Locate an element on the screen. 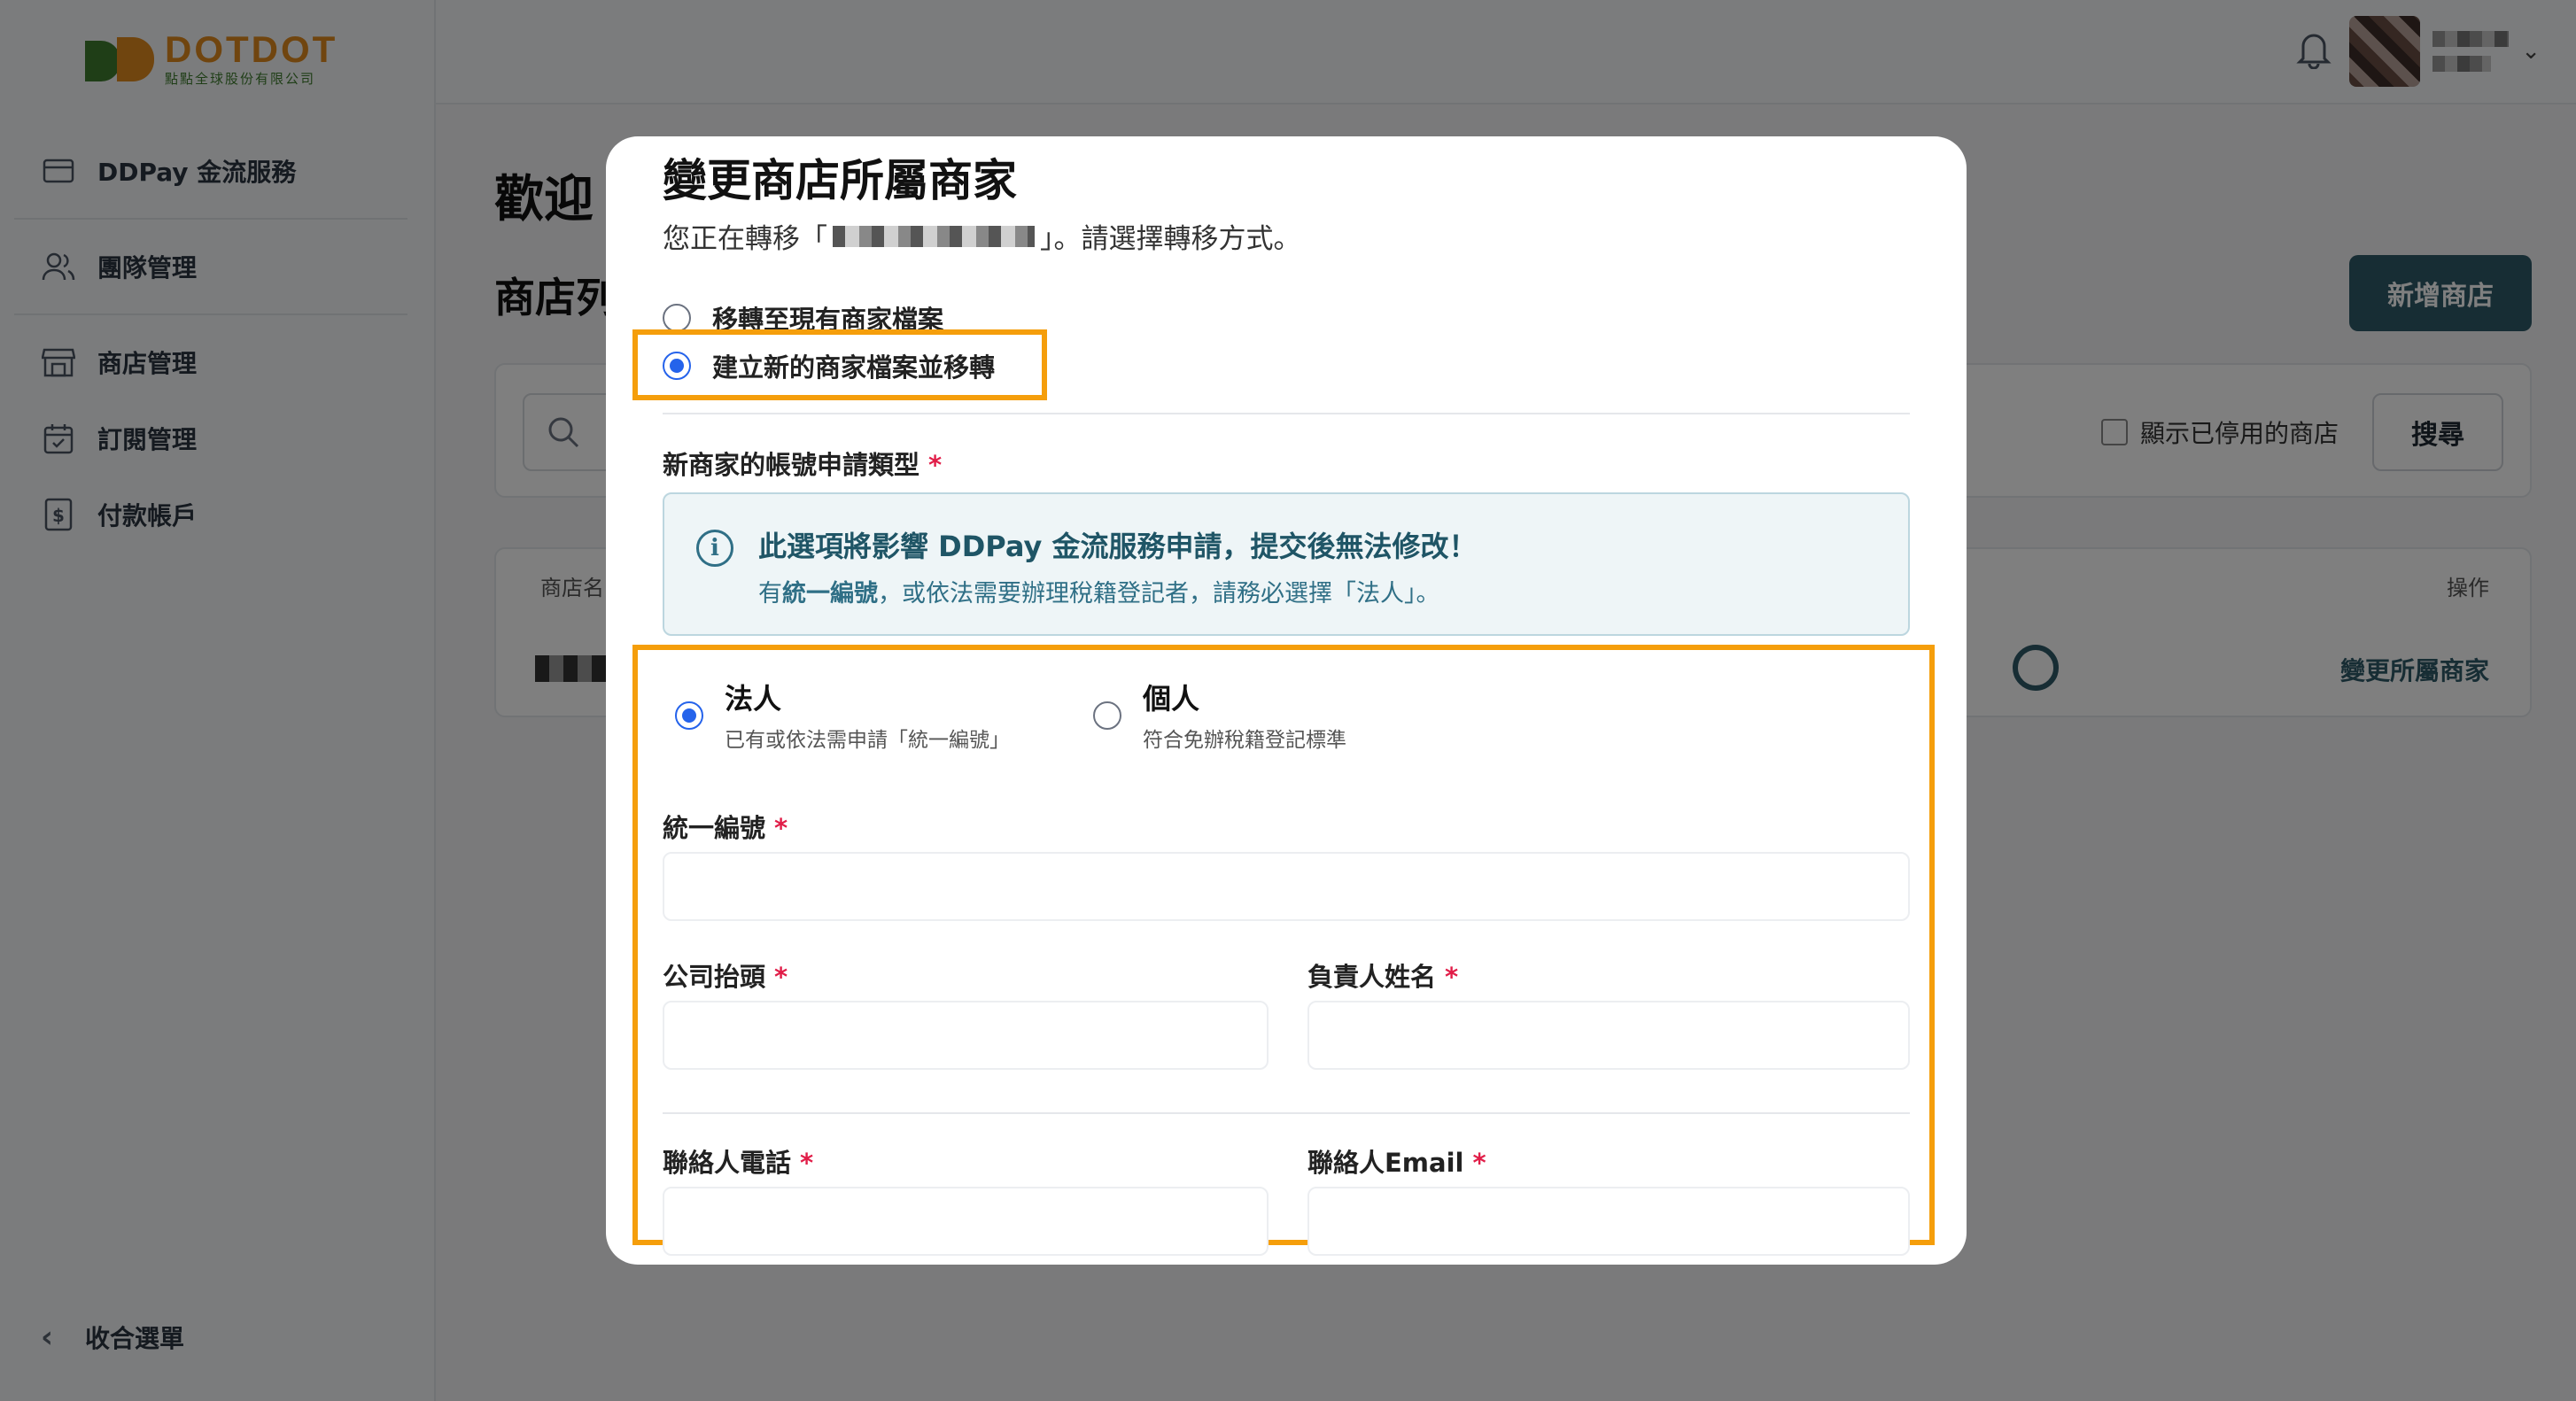  company-name-input is located at coordinates (966, 1035).